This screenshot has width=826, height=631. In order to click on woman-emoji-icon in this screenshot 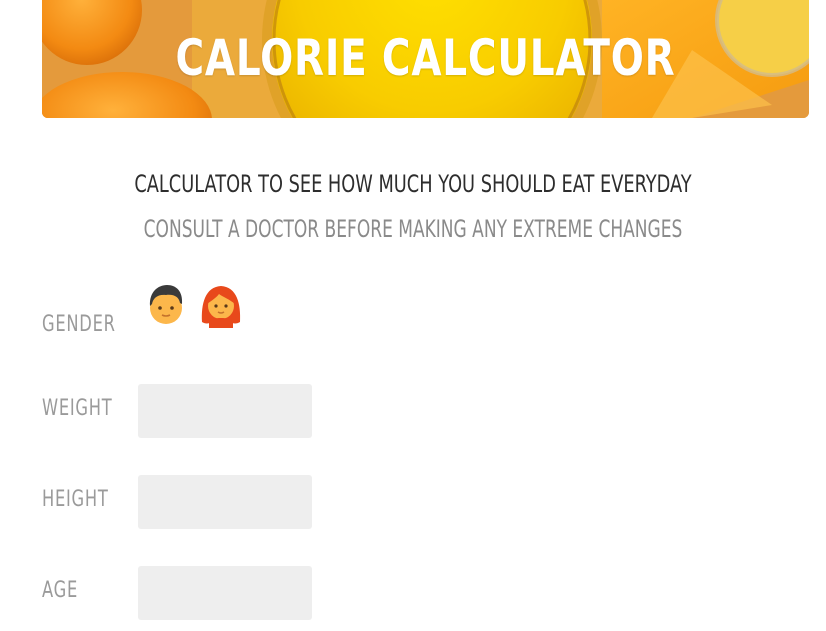, I will do `click(221, 307)`.